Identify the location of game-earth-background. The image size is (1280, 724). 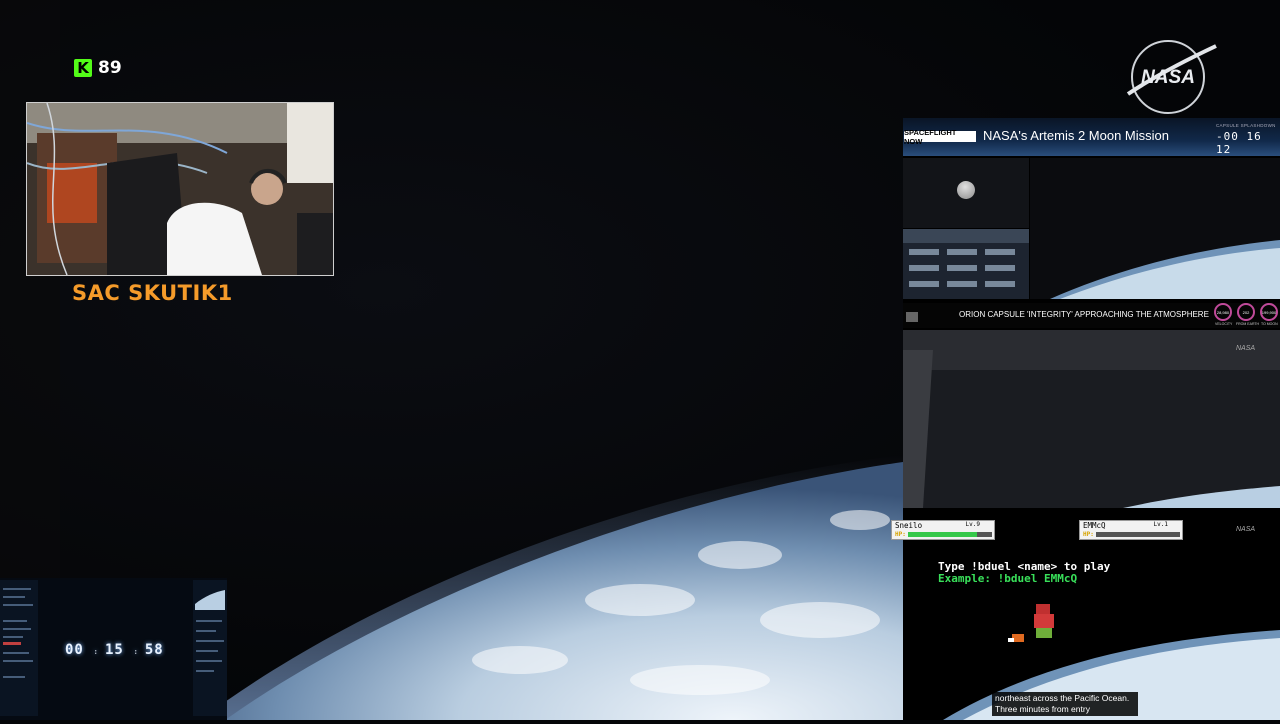
(1091, 615).